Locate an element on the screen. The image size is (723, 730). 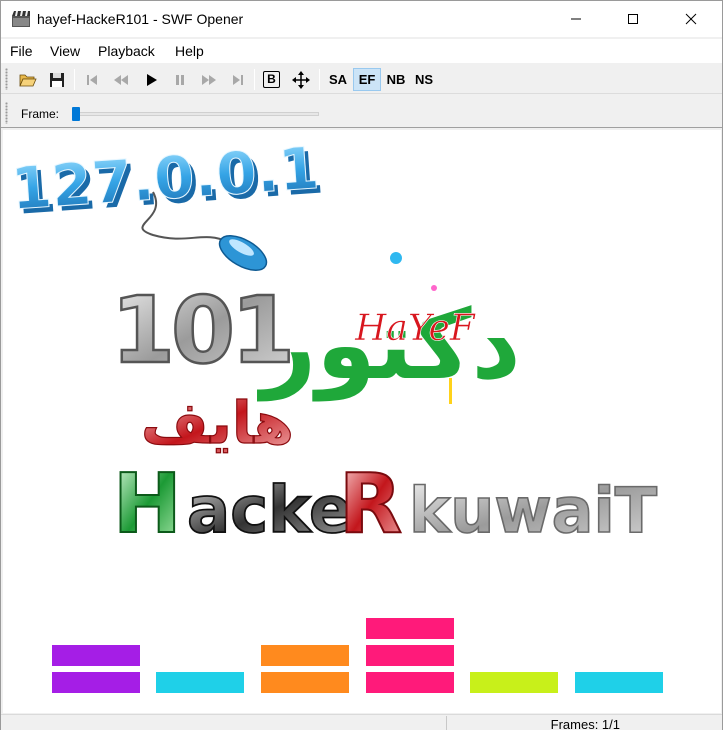
maximize-icon is located at coordinates (633, 19).